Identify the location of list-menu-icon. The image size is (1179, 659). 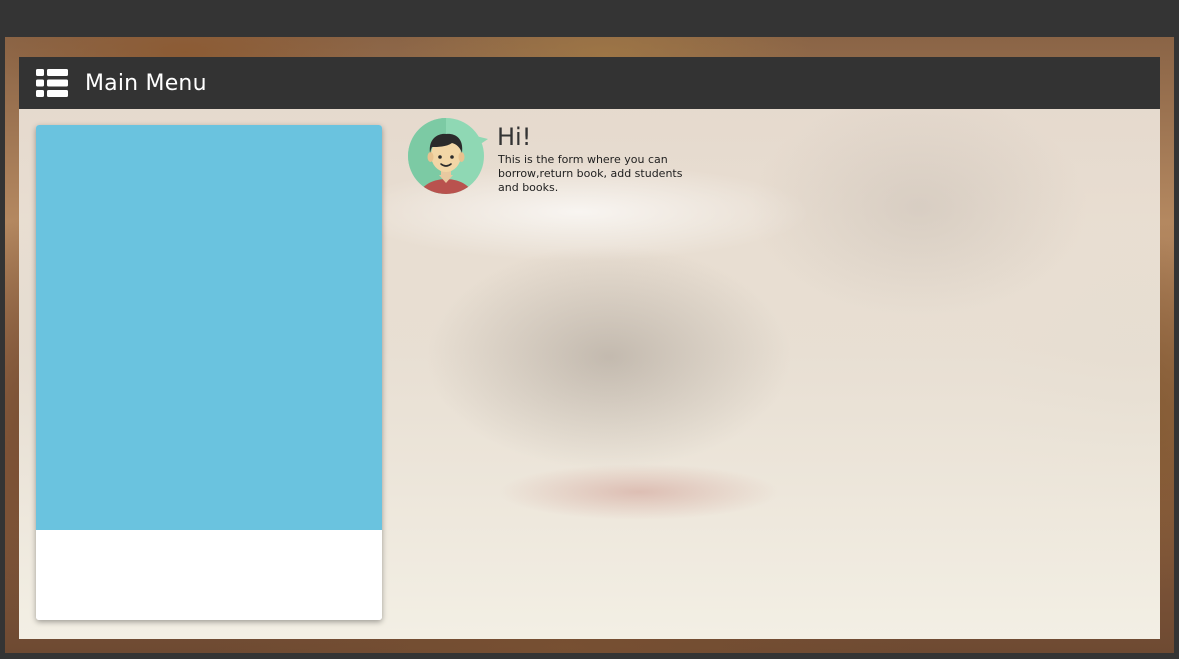
(52, 83).